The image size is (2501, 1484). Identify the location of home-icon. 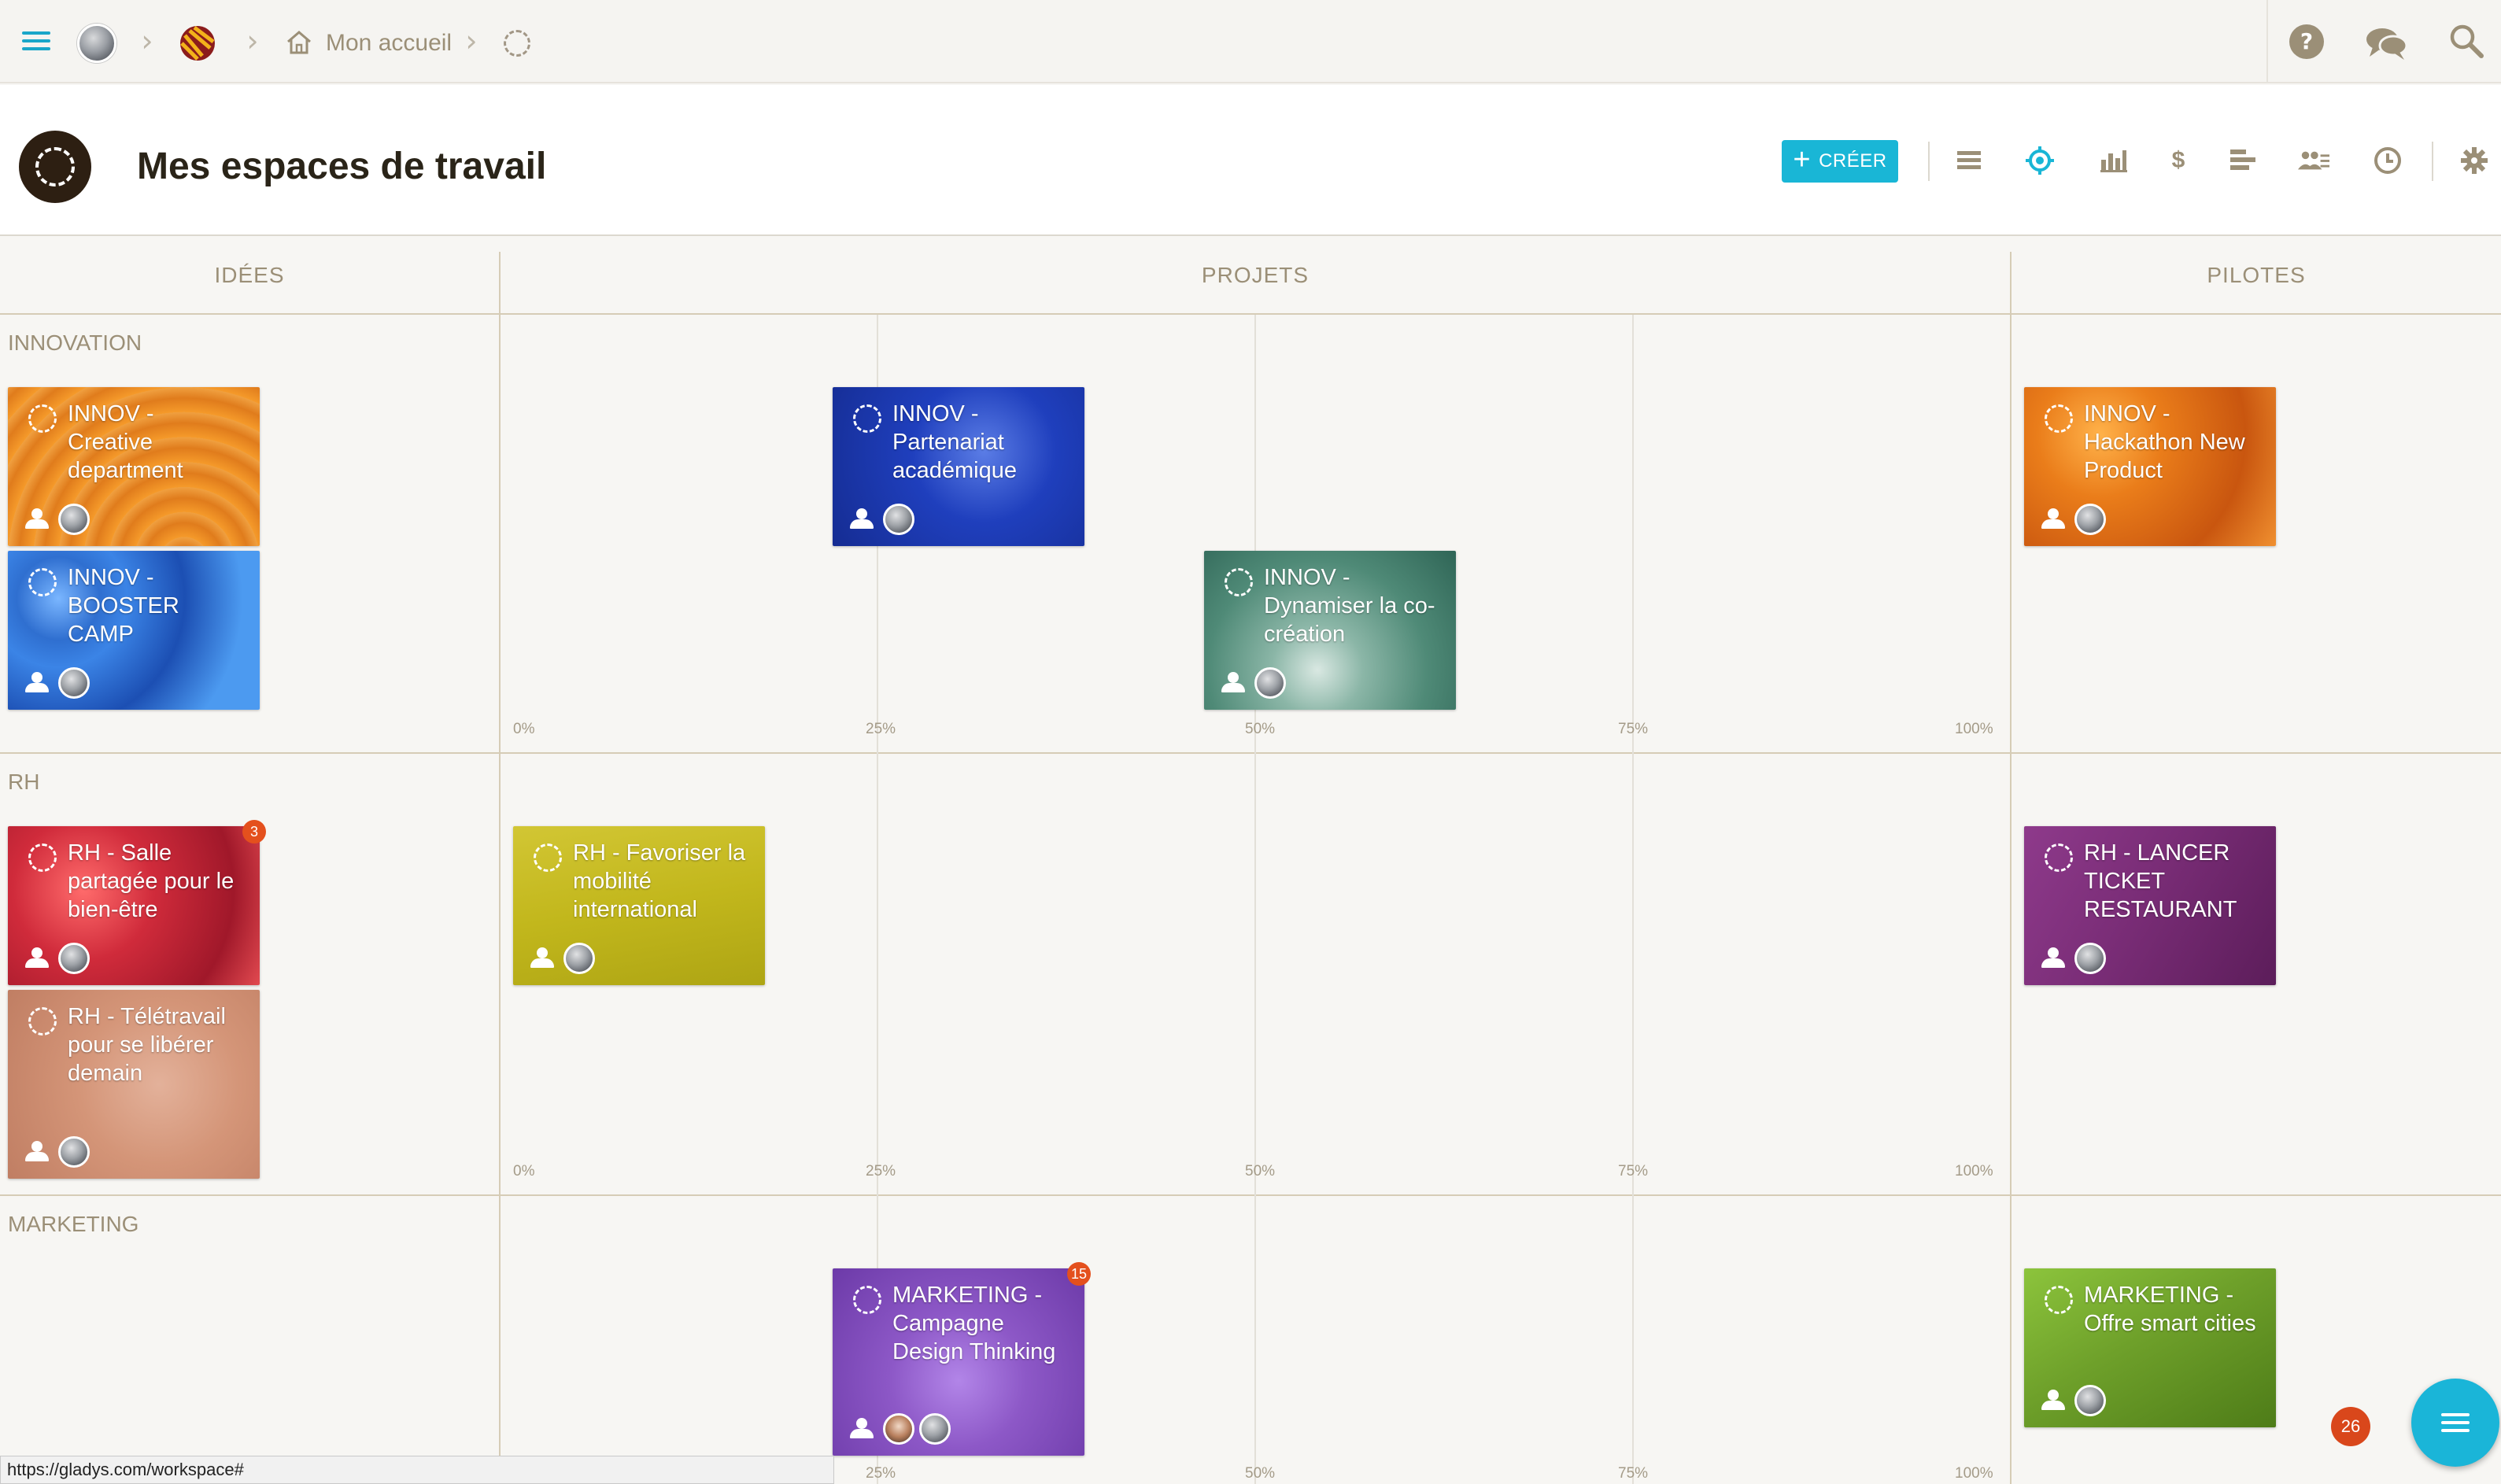
(299, 42).